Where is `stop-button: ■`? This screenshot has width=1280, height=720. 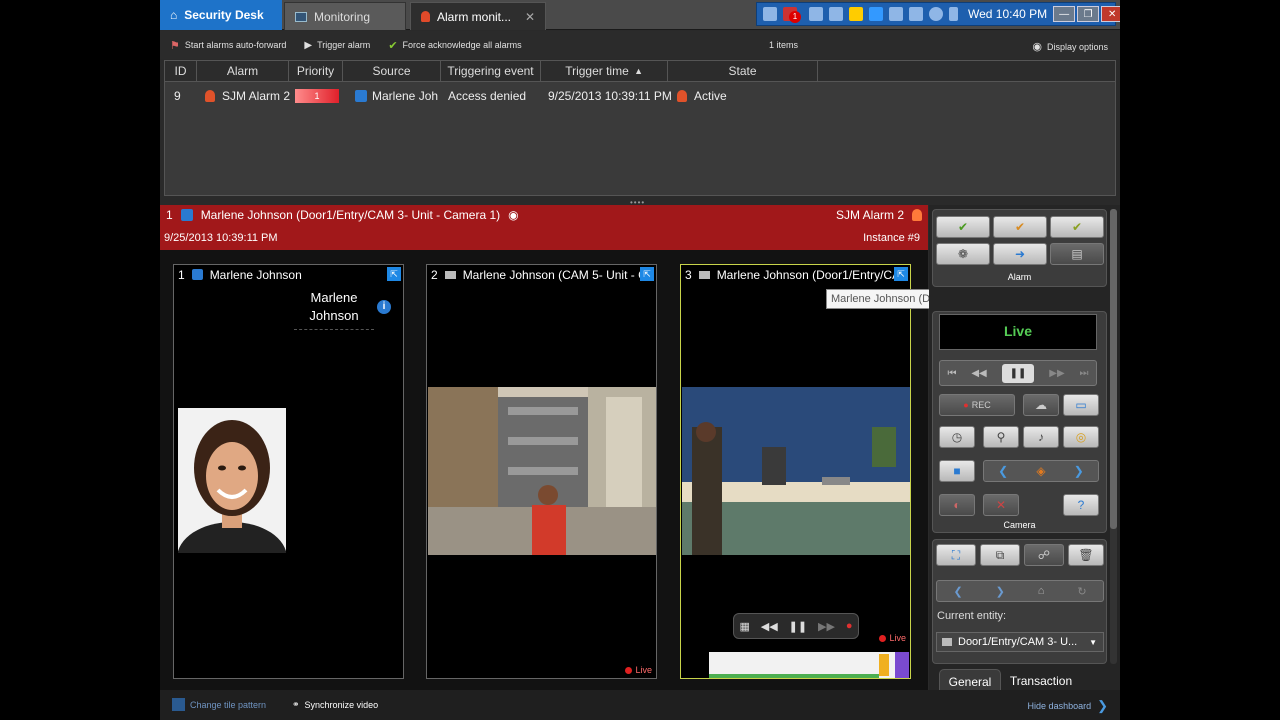 stop-button: ■ is located at coordinates (957, 471).